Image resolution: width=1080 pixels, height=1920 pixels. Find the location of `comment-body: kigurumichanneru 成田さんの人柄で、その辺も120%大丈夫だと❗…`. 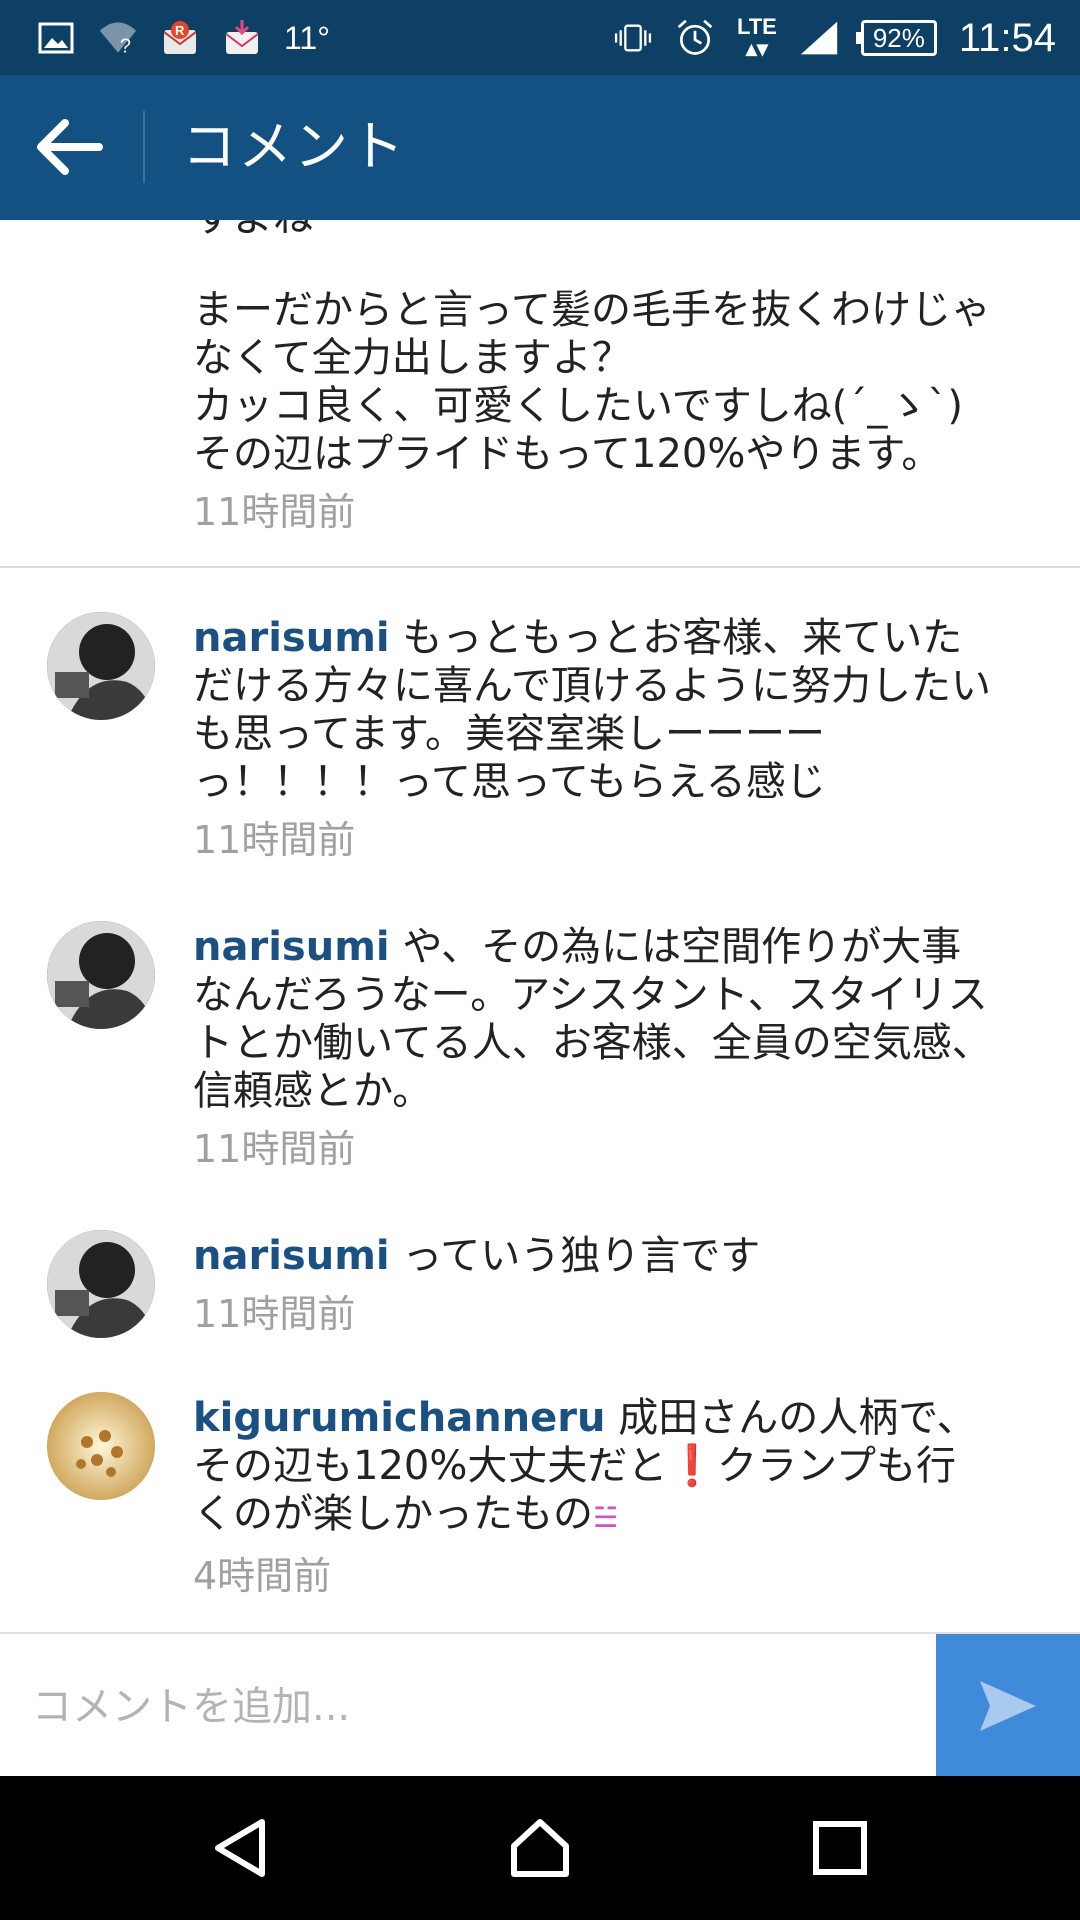

comment-body: kigurumichanneru 成田さんの人柄で、その辺も120%大丈夫だと❗… is located at coordinates (593, 1497).